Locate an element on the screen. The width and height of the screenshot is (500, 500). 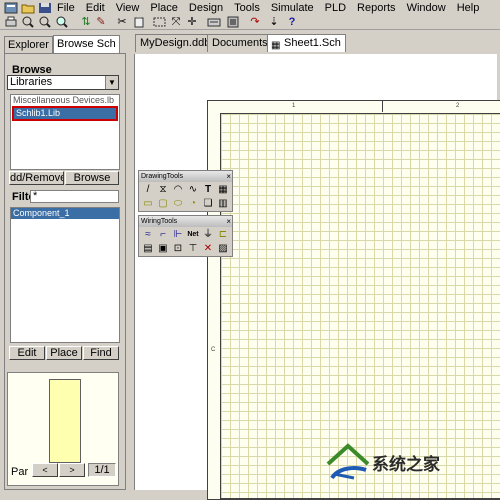
library-item: Miscellaneous Devices.lb is located at coordinates (65, 100).